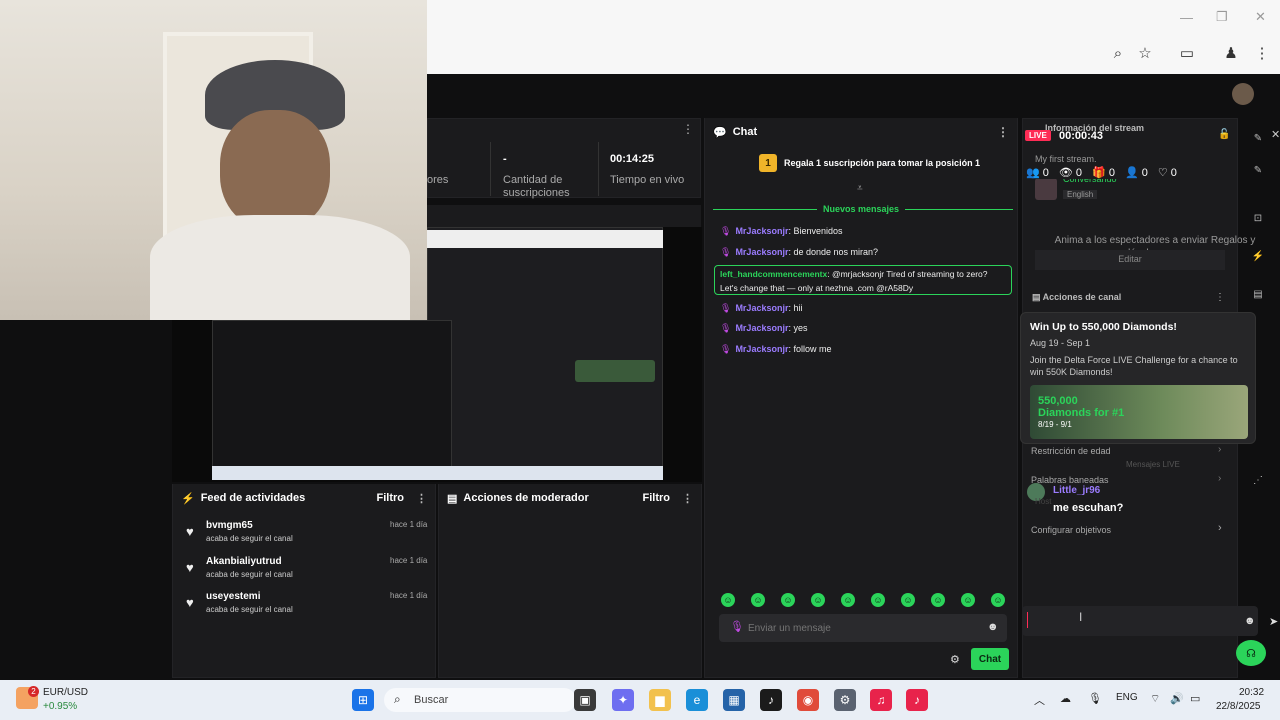 The image size is (1280, 720). What do you see at coordinates (1258, 256) in the screenshot?
I see `bolt-icon: ⚡` at bounding box center [1258, 256].